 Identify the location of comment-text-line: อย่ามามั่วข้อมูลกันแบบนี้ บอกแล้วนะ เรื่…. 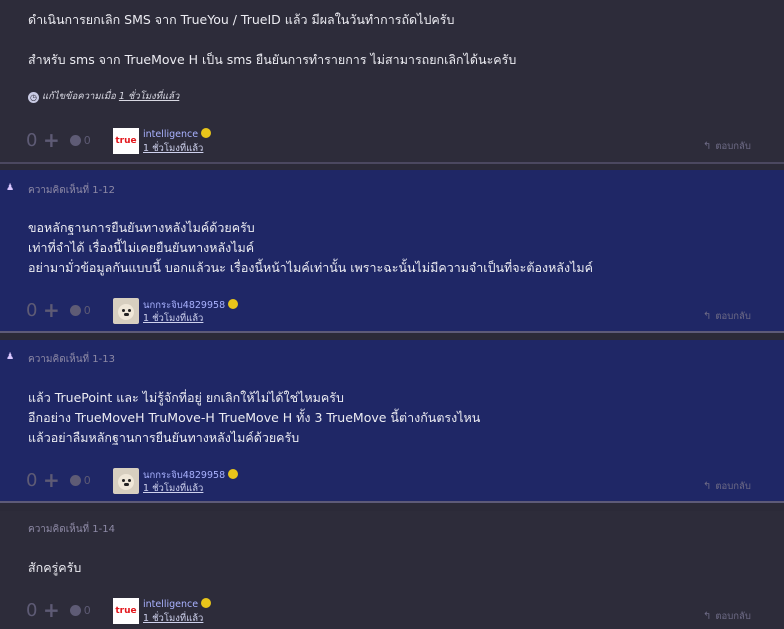
(310, 267).